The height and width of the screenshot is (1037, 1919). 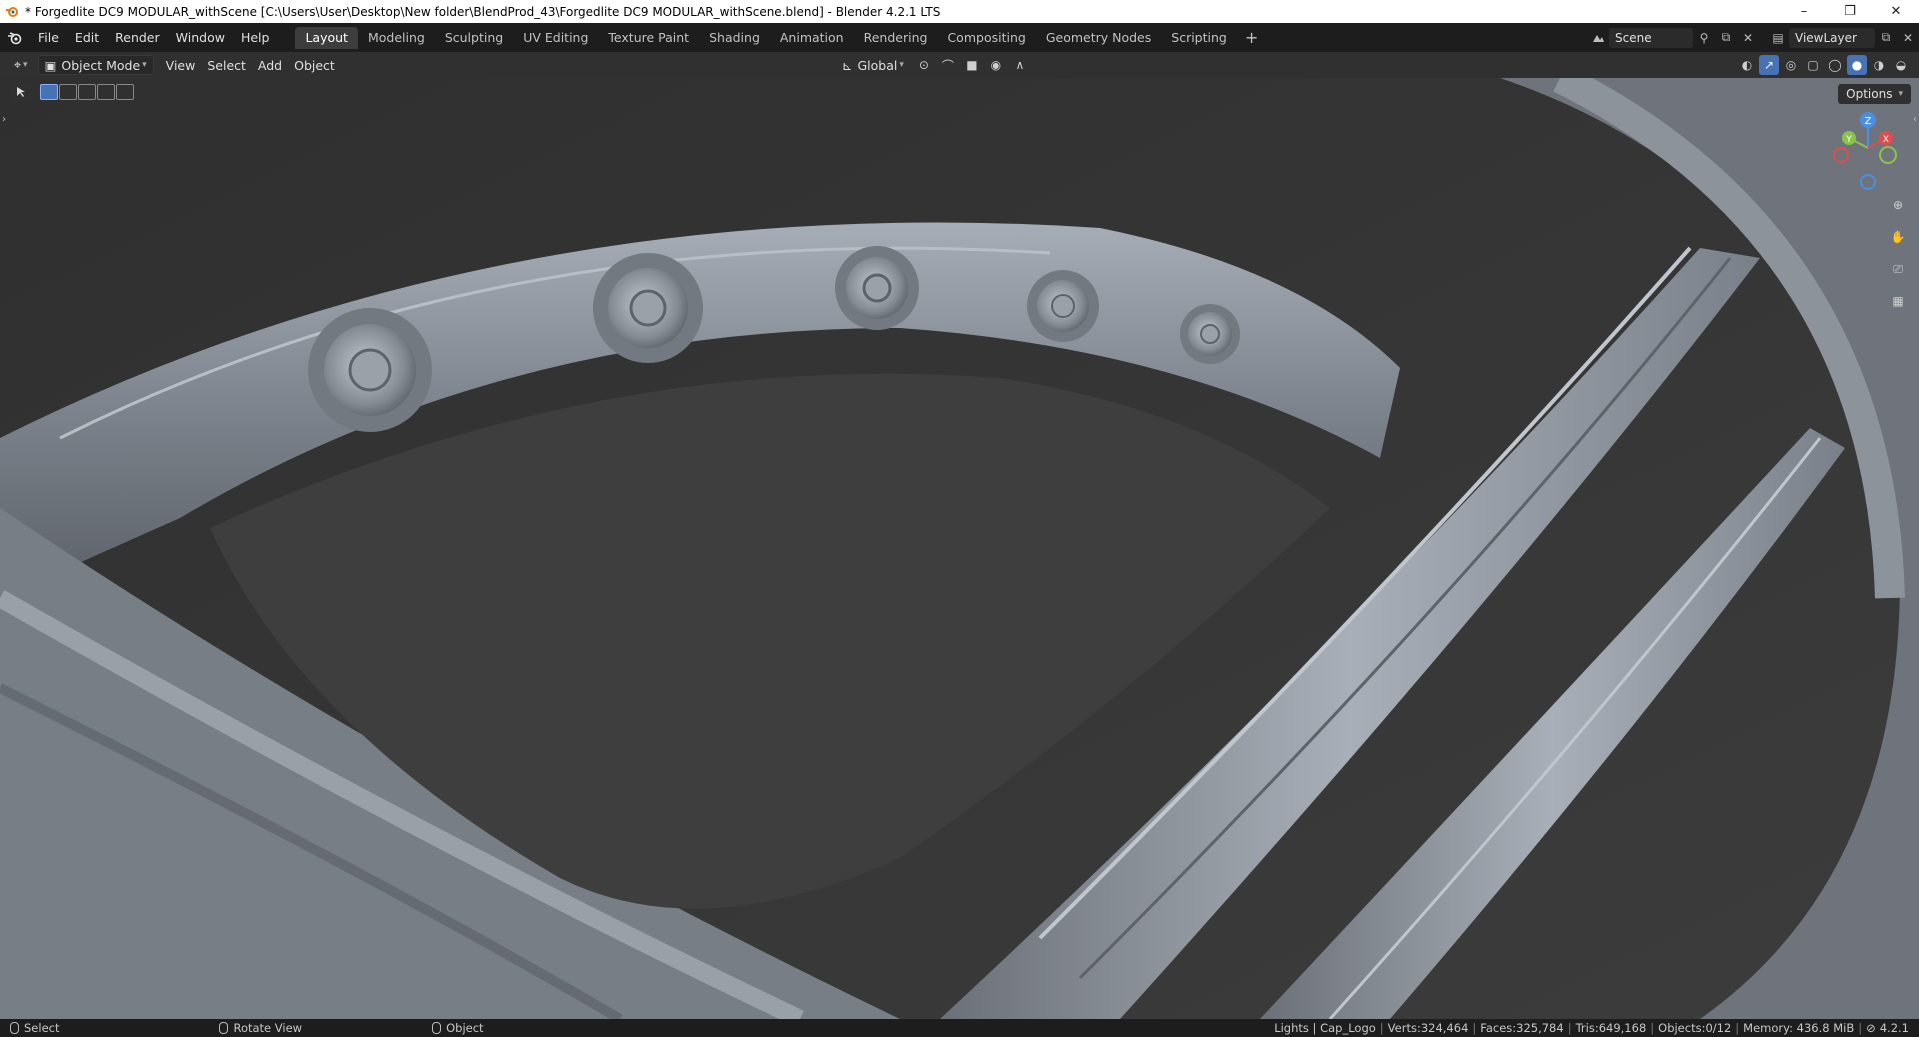 What do you see at coordinates (1704, 38) in the screenshot?
I see `pin-icon: ⚲` at bounding box center [1704, 38].